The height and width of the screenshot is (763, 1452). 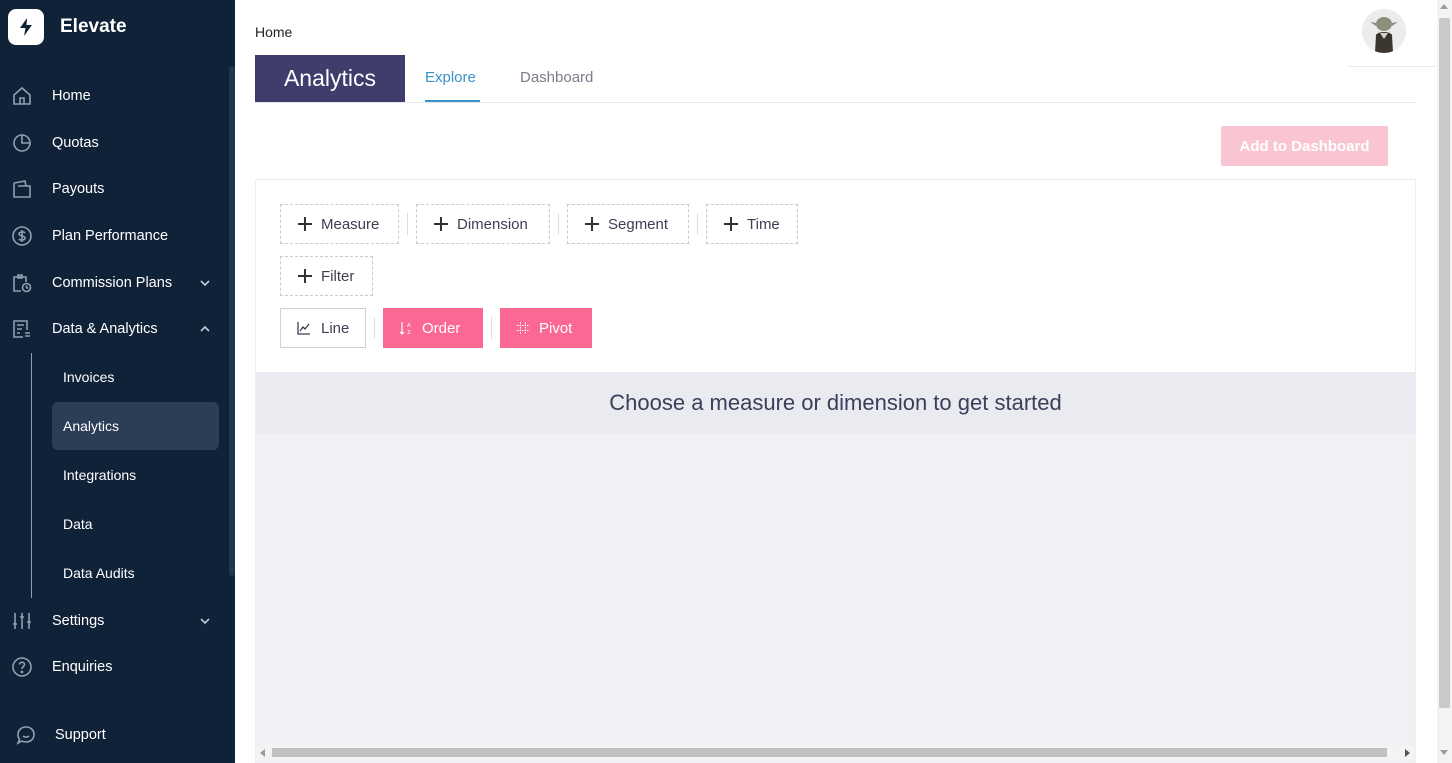 I want to click on sidebar-item-enquiries: Enquiries, so click(x=115, y=667).